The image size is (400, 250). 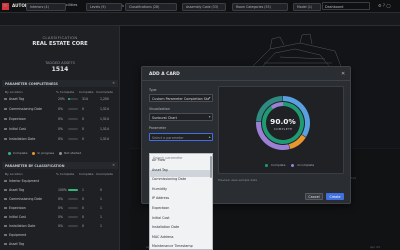 What do you see at coordinates (168, 137) in the screenshot?
I see `parameter-placeholder: Select a parameter` at bounding box center [168, 137].